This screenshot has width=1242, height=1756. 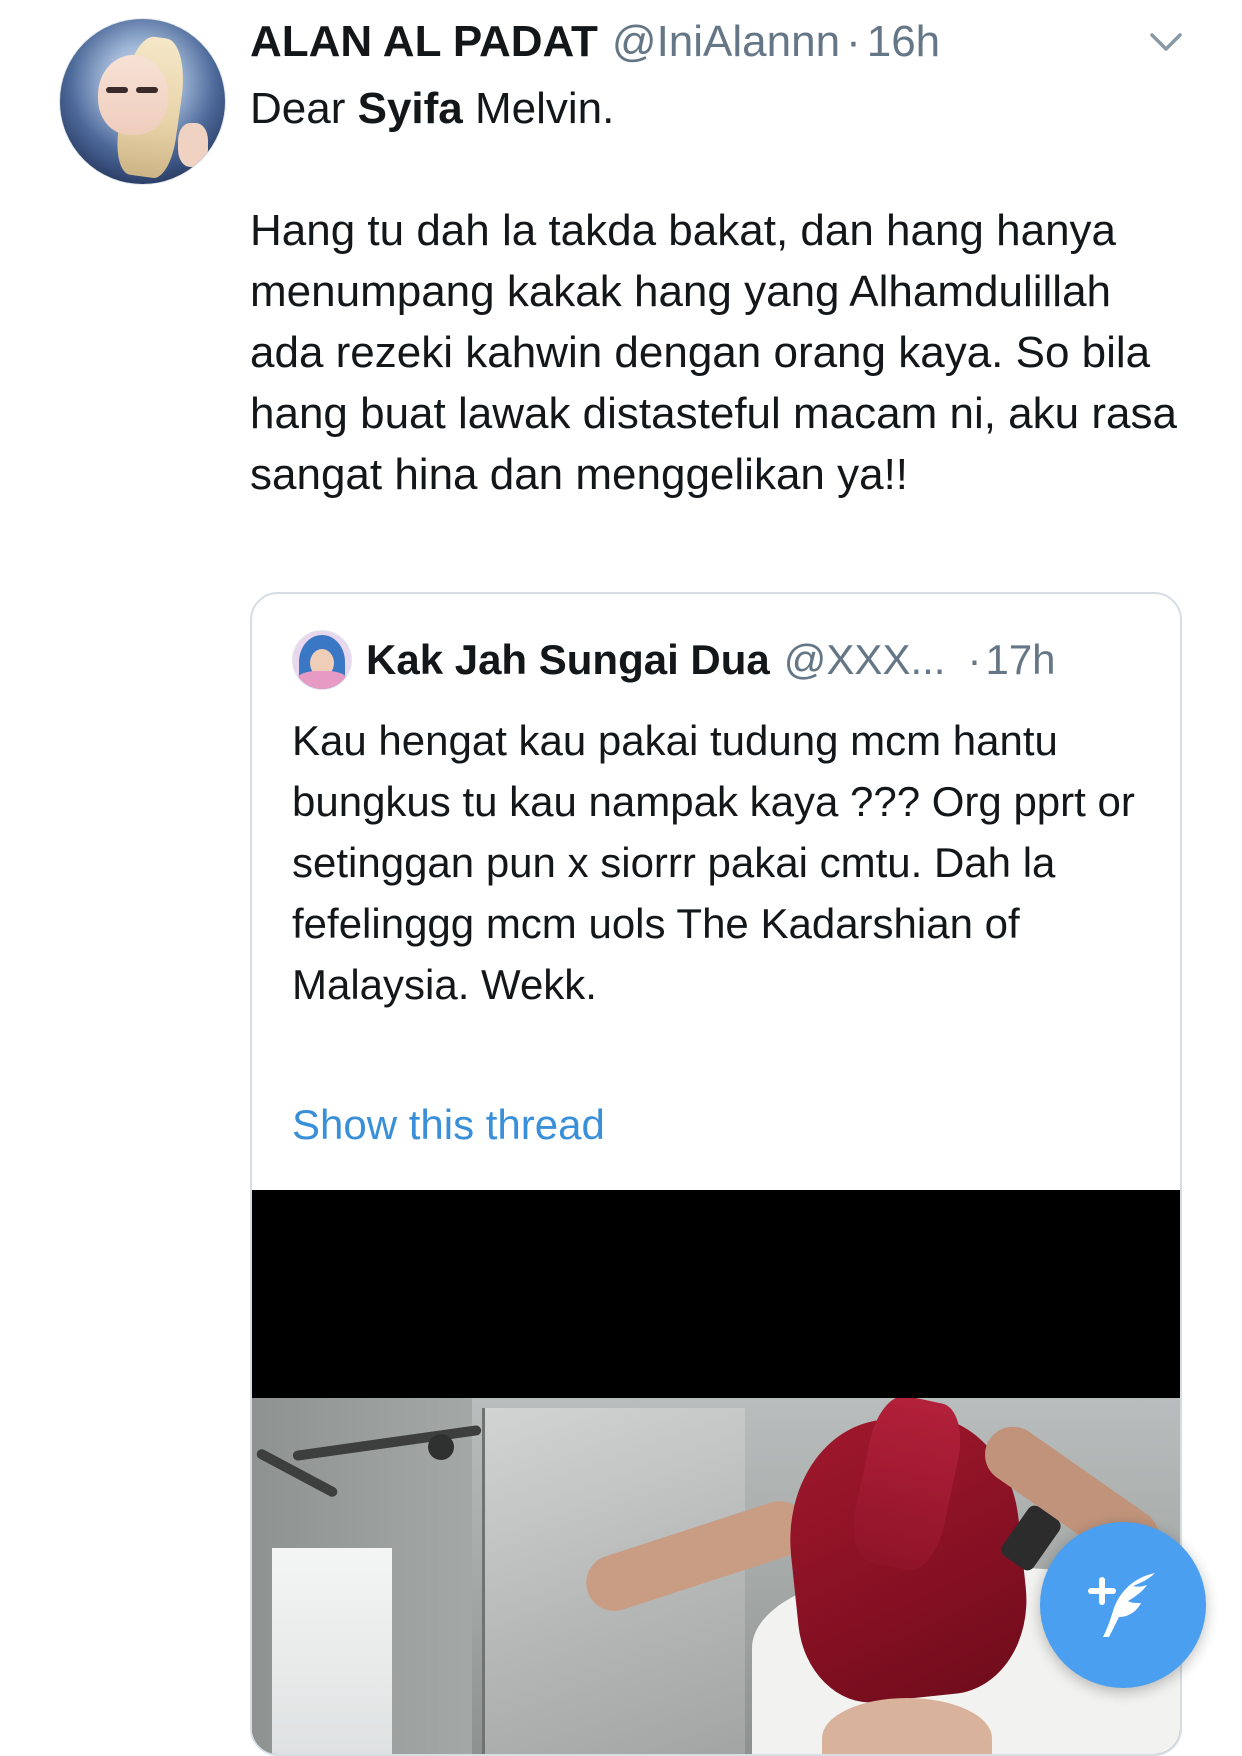 I want to click on tweet-timestamp: 16h, so click(x=903, y=42).